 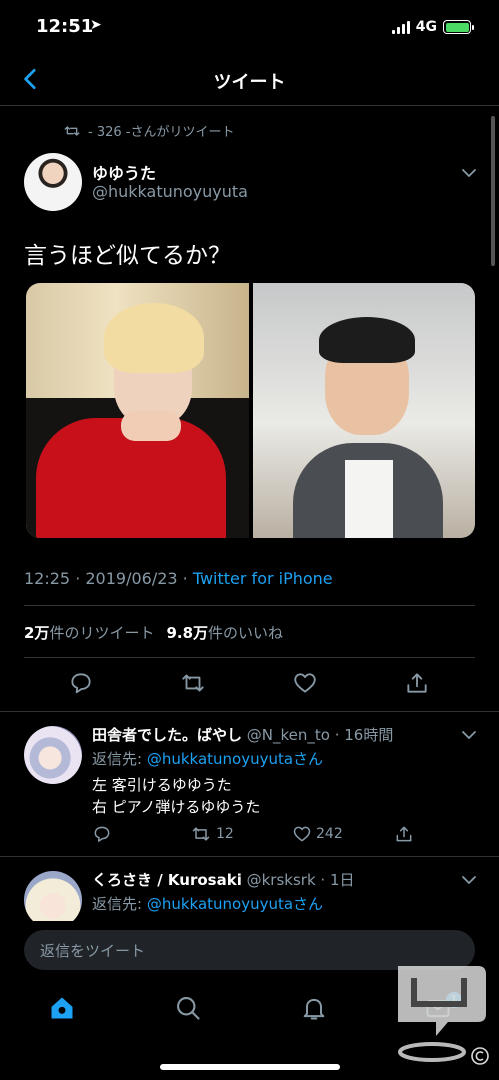 What do you see at coordinates (443, 1015) in the screenshot?
I see `watermark-logo` at bounding box center [443, 1015].